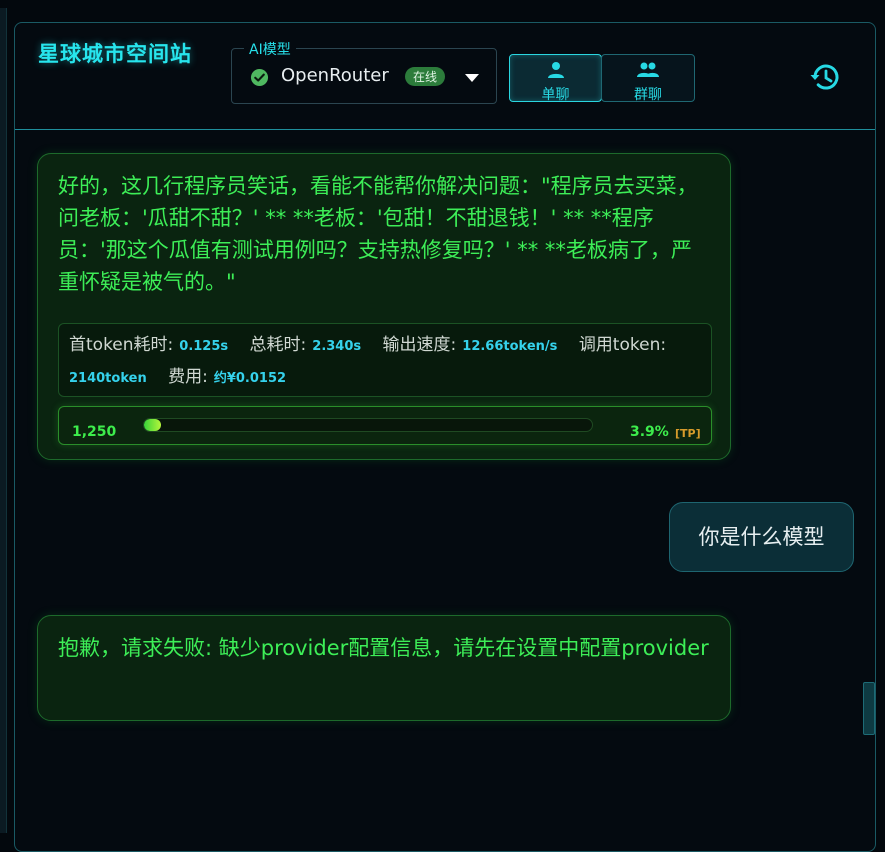 Image resolution: width=885 pixels, height=852 pixels. Describe the element at coordinates (121, 345) in the screenshot. I see `first-token-label: 首token耗时:` at that location.